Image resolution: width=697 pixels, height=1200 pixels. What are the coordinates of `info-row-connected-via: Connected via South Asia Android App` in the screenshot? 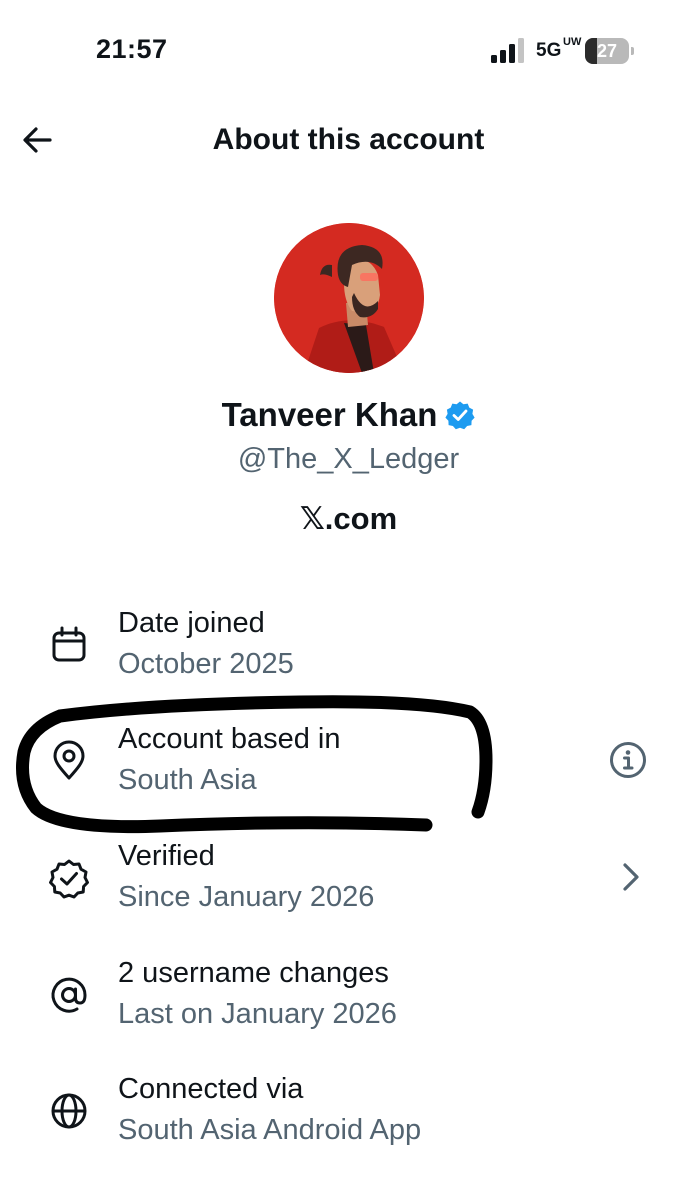 It's located at (348, 1116).